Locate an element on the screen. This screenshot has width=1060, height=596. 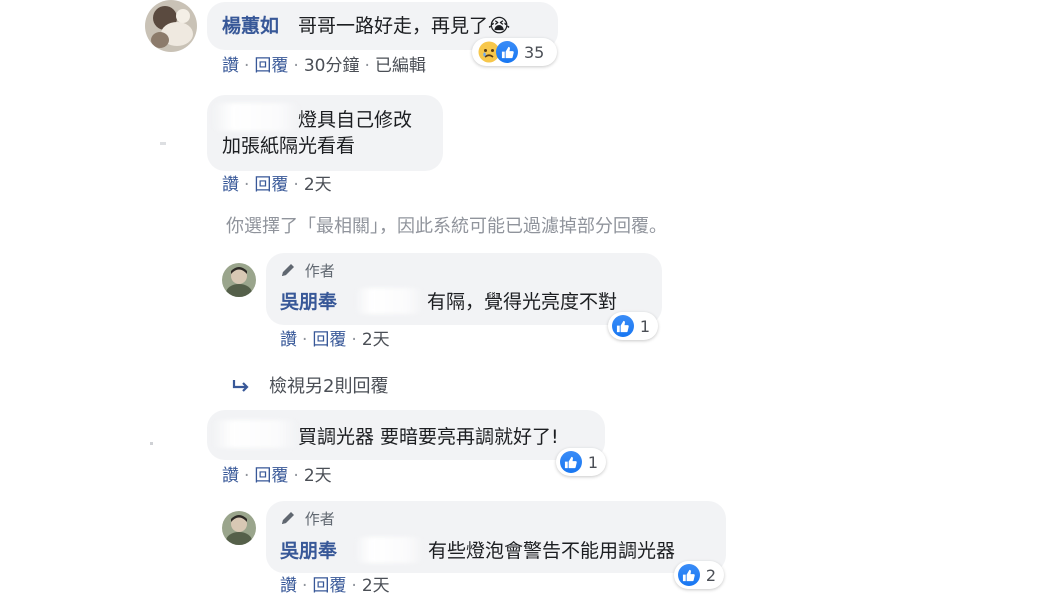
reaction-count: 35 is located at coordinates (534, 52).